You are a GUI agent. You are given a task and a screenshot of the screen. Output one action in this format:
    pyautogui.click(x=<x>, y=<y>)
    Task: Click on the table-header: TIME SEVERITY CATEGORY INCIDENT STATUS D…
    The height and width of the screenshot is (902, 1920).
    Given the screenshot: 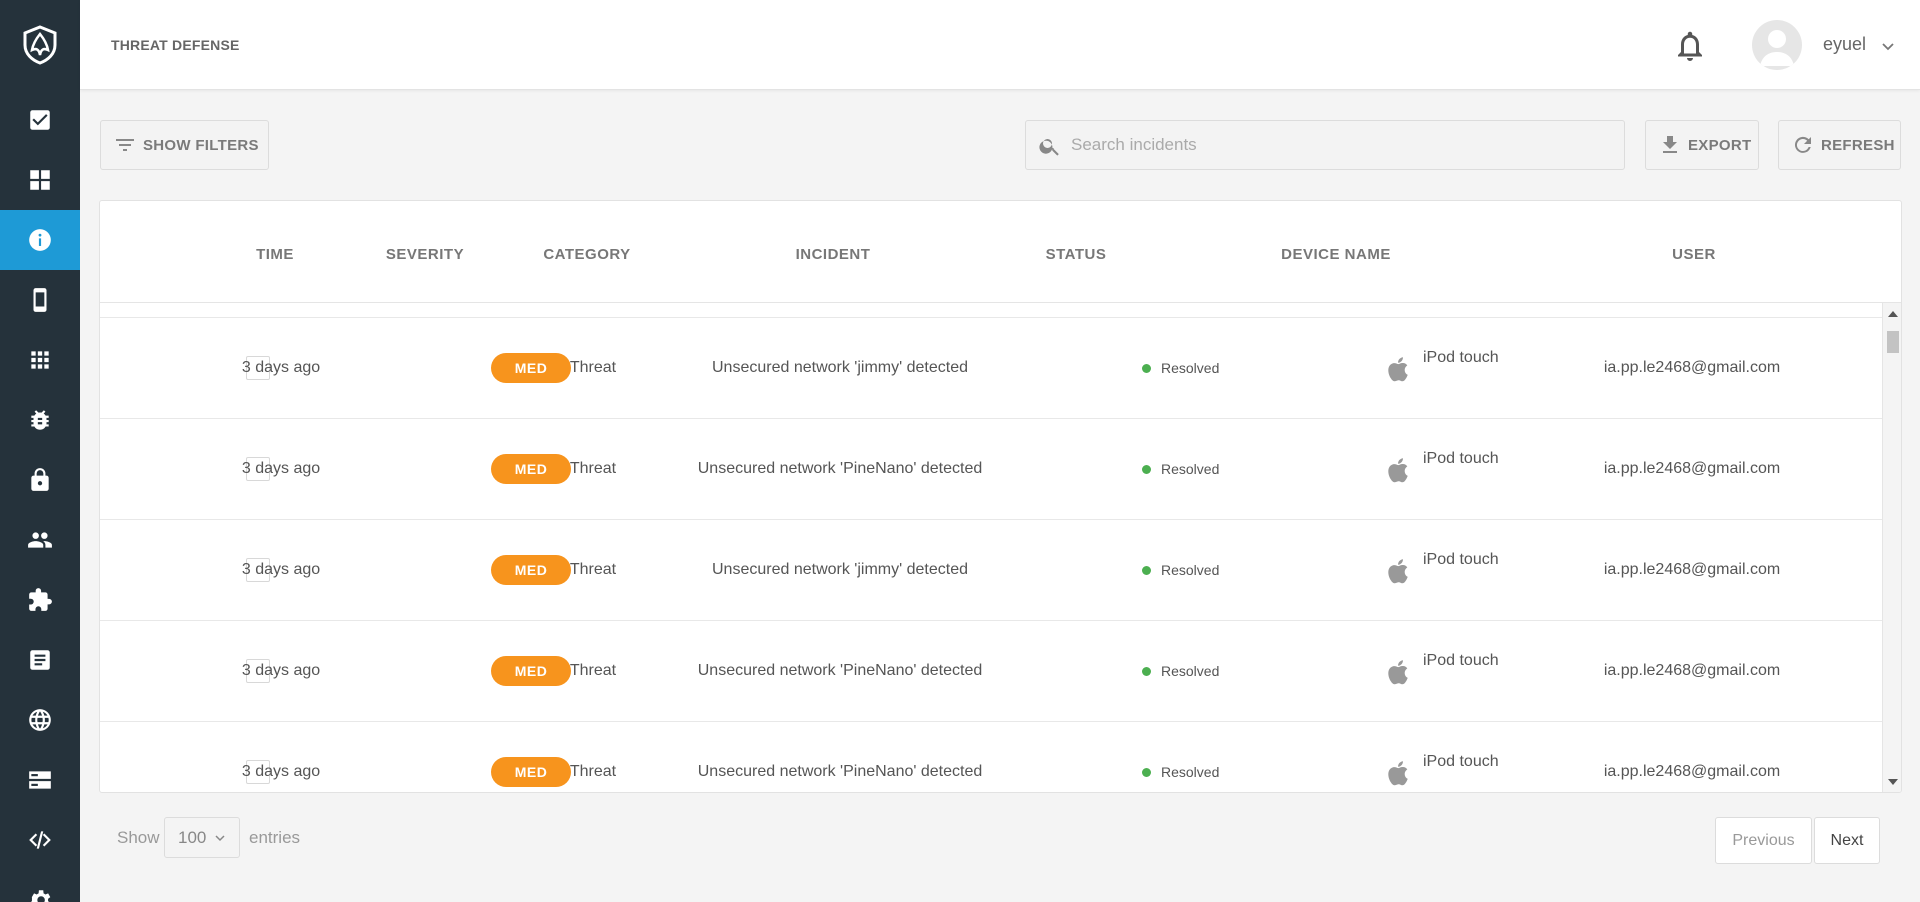 What is the action you would take?
    pyautogui.click(x=1000, y=252)
    